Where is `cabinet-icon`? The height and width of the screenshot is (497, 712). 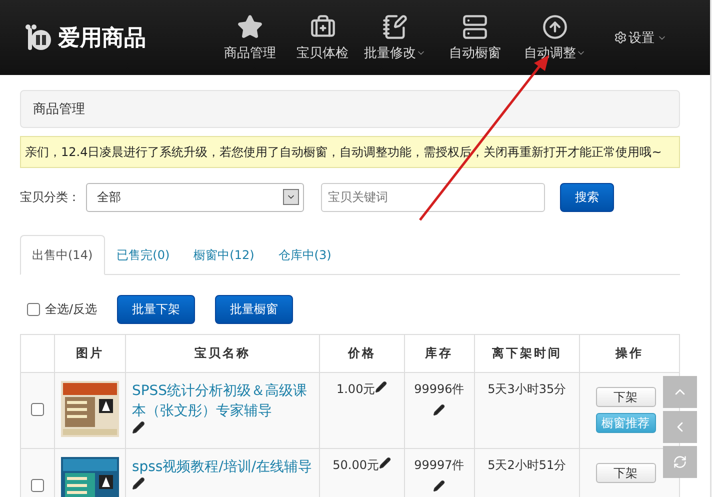 cabinet-icon is located at coordinates (475, 27).